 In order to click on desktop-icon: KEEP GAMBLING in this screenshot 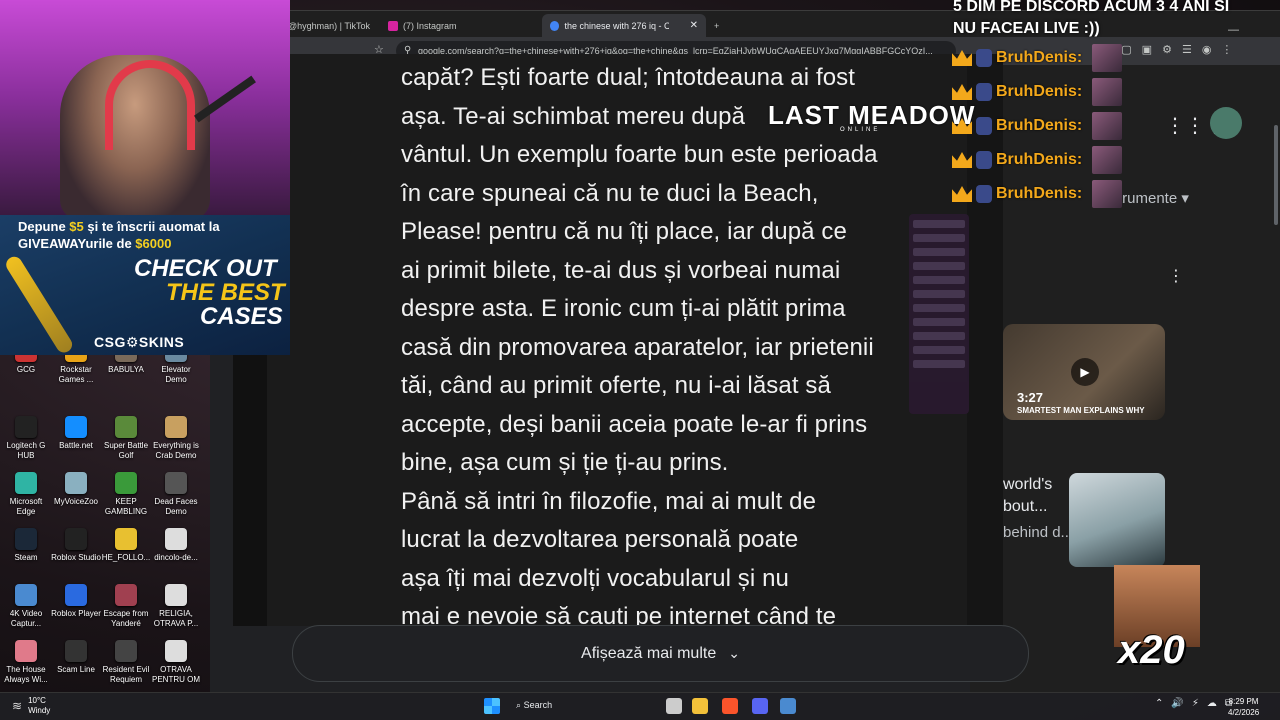, I will do `click(126, 494)`.